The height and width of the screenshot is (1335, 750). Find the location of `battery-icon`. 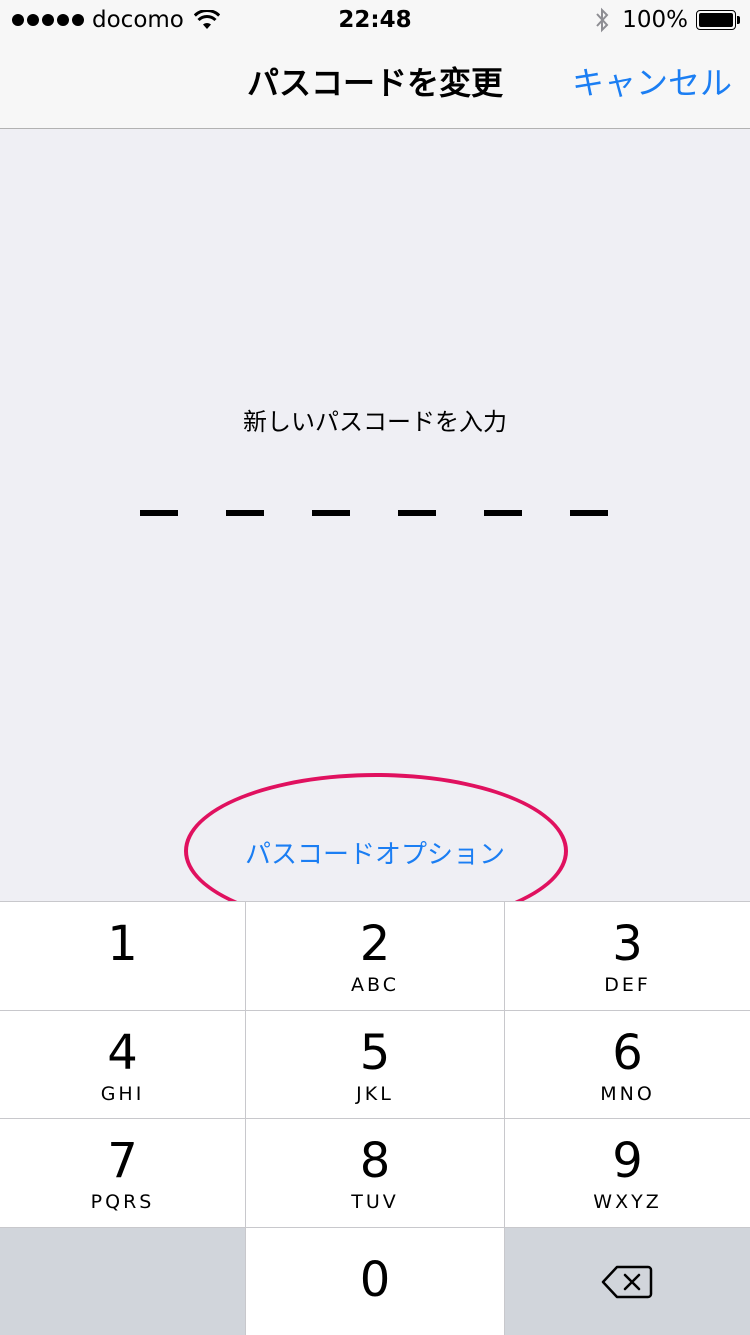

battery-icon is located at coordinates (718, 20).